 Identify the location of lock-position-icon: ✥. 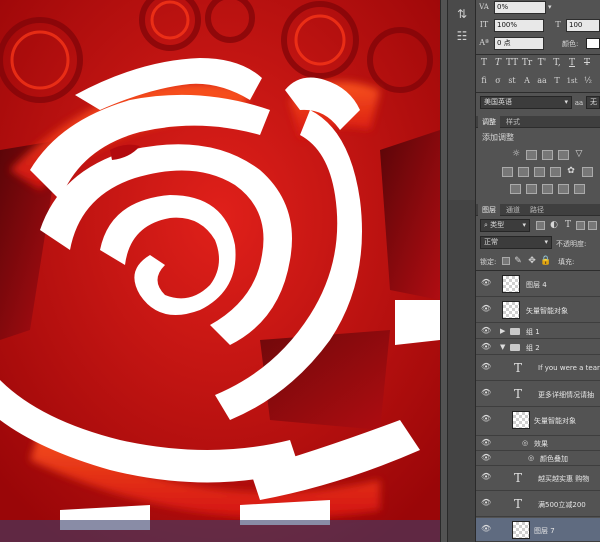
(532, 261).